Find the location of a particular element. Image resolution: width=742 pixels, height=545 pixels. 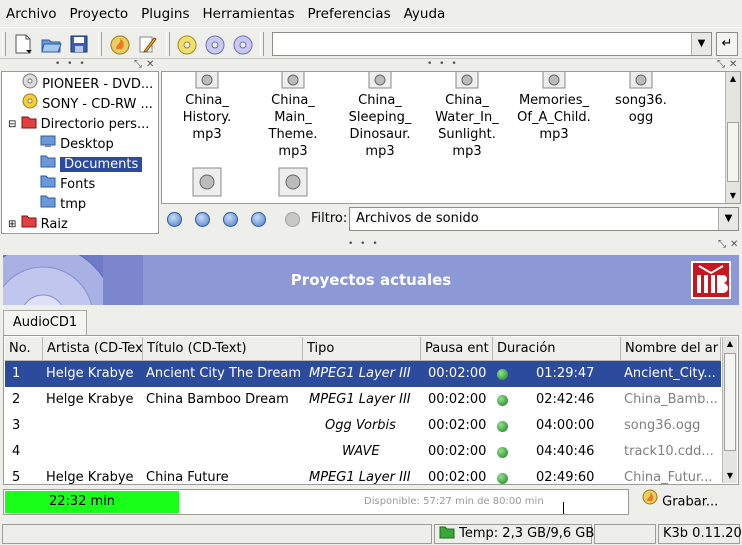

navigation-row: Filtro: Archivos de sonido ▼ is located at coordinates (451, 219).